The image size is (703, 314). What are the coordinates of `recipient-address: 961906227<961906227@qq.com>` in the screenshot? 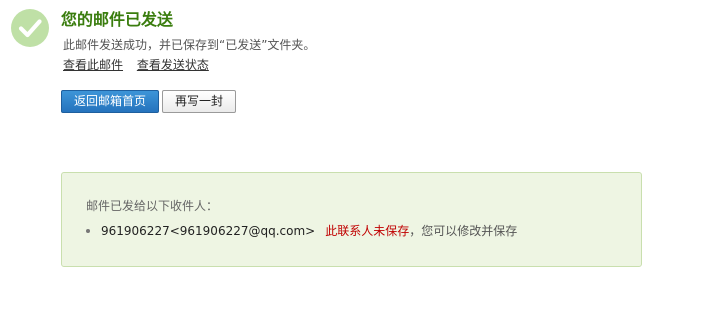 It's located at (208, 231).